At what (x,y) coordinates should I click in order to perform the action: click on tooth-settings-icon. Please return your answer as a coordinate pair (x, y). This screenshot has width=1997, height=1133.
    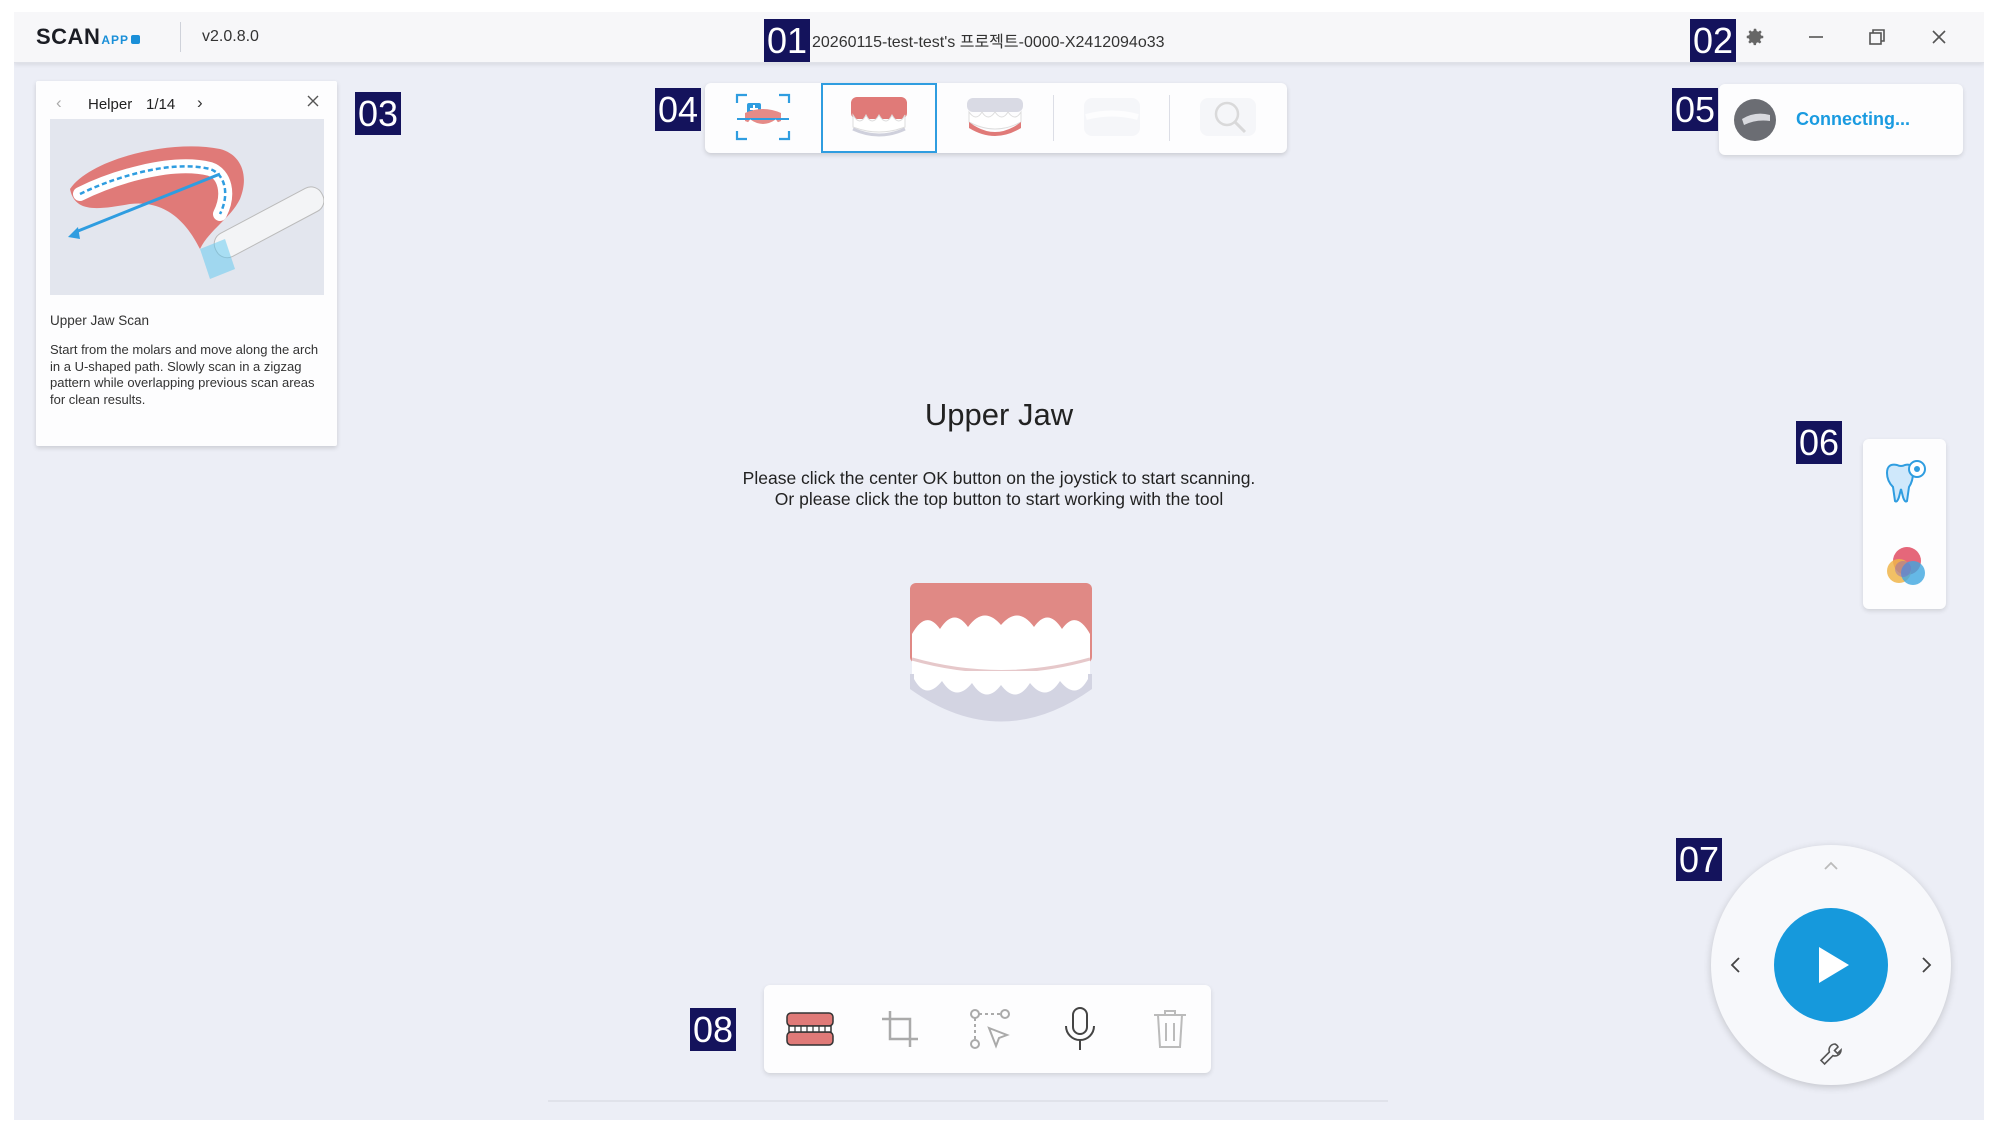
    Looking at the image, I should click on (1905, 481).